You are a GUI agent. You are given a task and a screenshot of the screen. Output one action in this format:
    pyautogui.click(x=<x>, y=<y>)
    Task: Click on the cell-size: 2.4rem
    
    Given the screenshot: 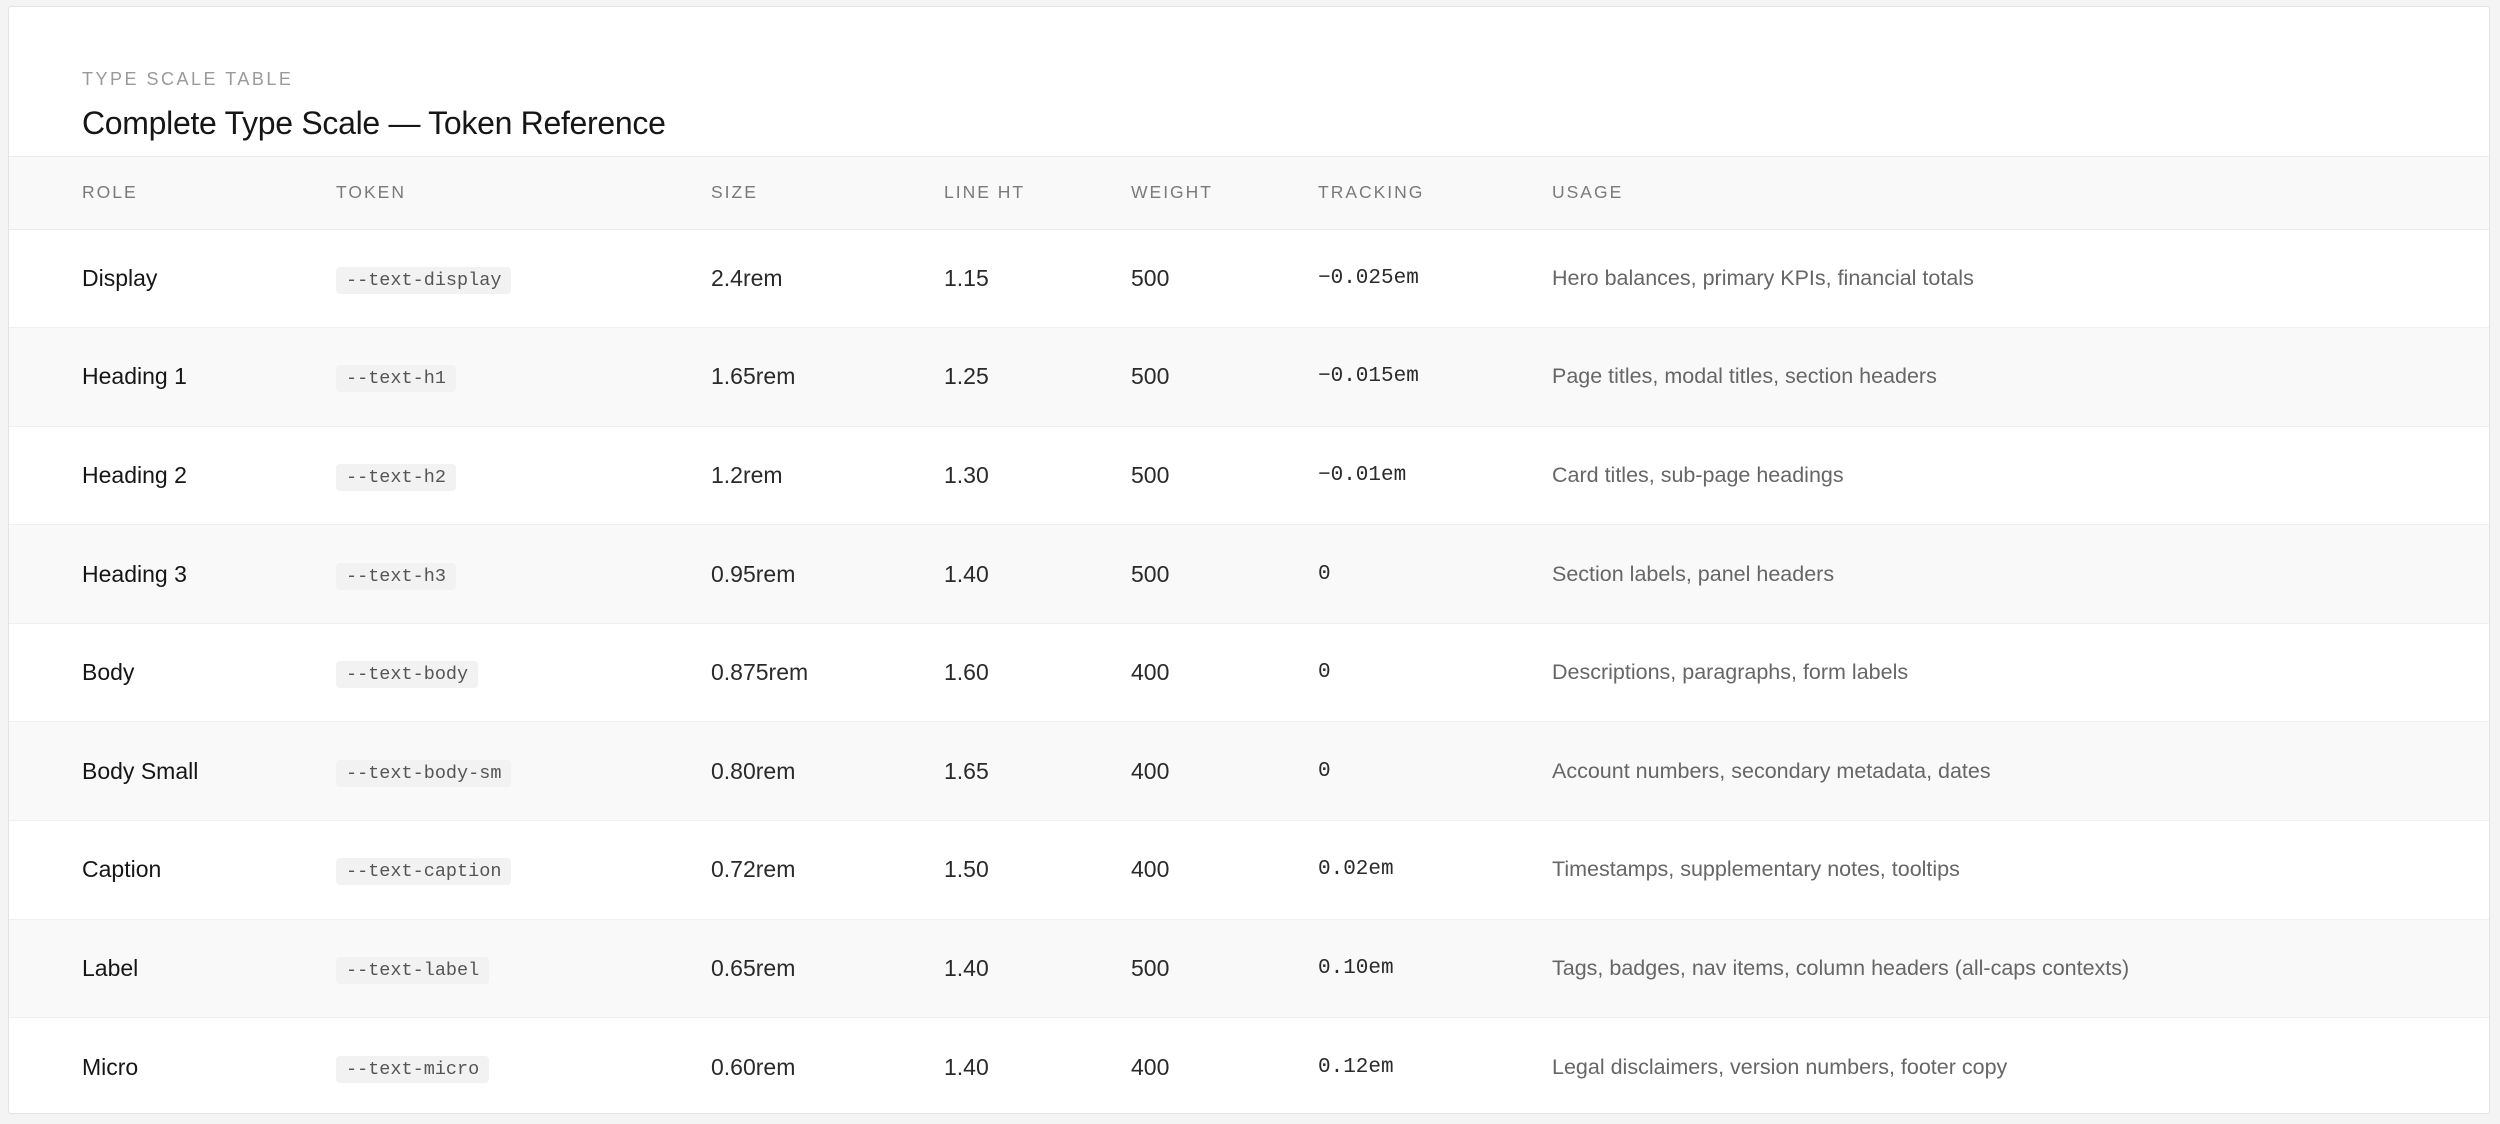 What is the action you would take?
    pyautogui.click(x=747, y=277)
    